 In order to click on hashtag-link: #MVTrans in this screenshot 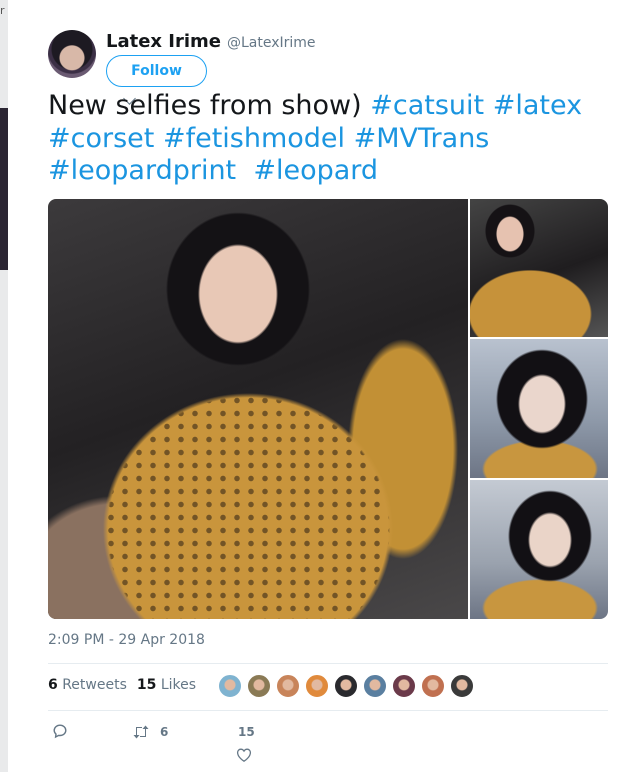, I will do `click(422, 138)`.